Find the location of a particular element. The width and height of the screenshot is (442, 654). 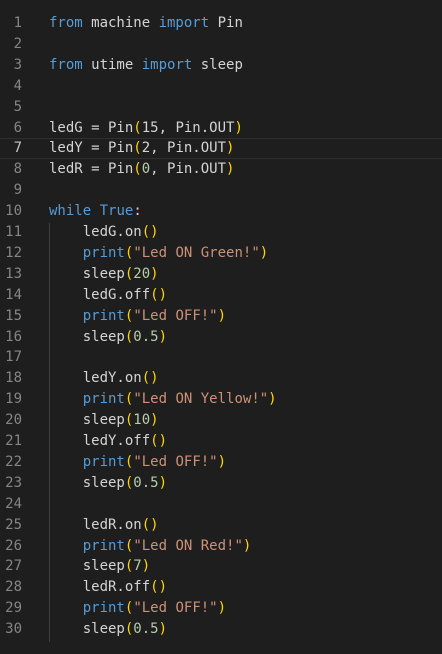

code-token: ledG.off is located at coordinates (100, 294).